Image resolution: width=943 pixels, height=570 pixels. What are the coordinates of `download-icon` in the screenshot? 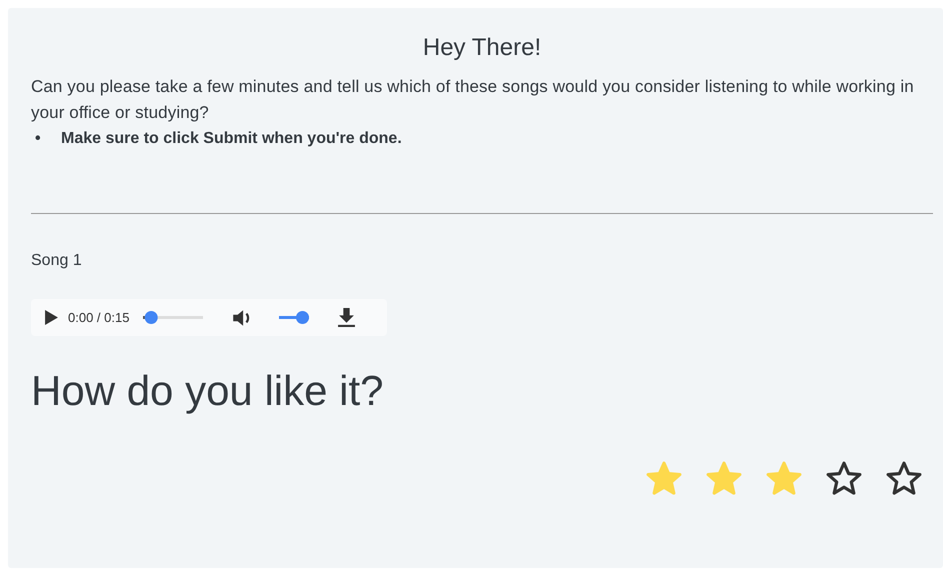 It's located at (347, 317).